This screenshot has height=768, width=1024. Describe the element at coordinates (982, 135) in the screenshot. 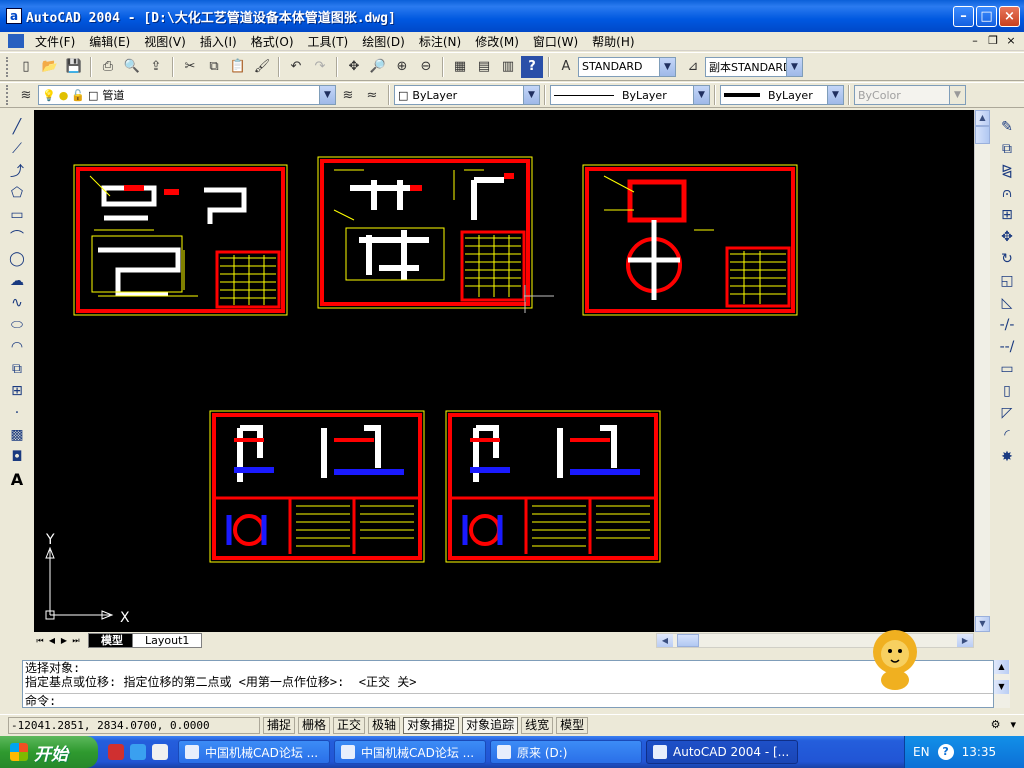

I see `vertical-scroll-thumb` at that location.